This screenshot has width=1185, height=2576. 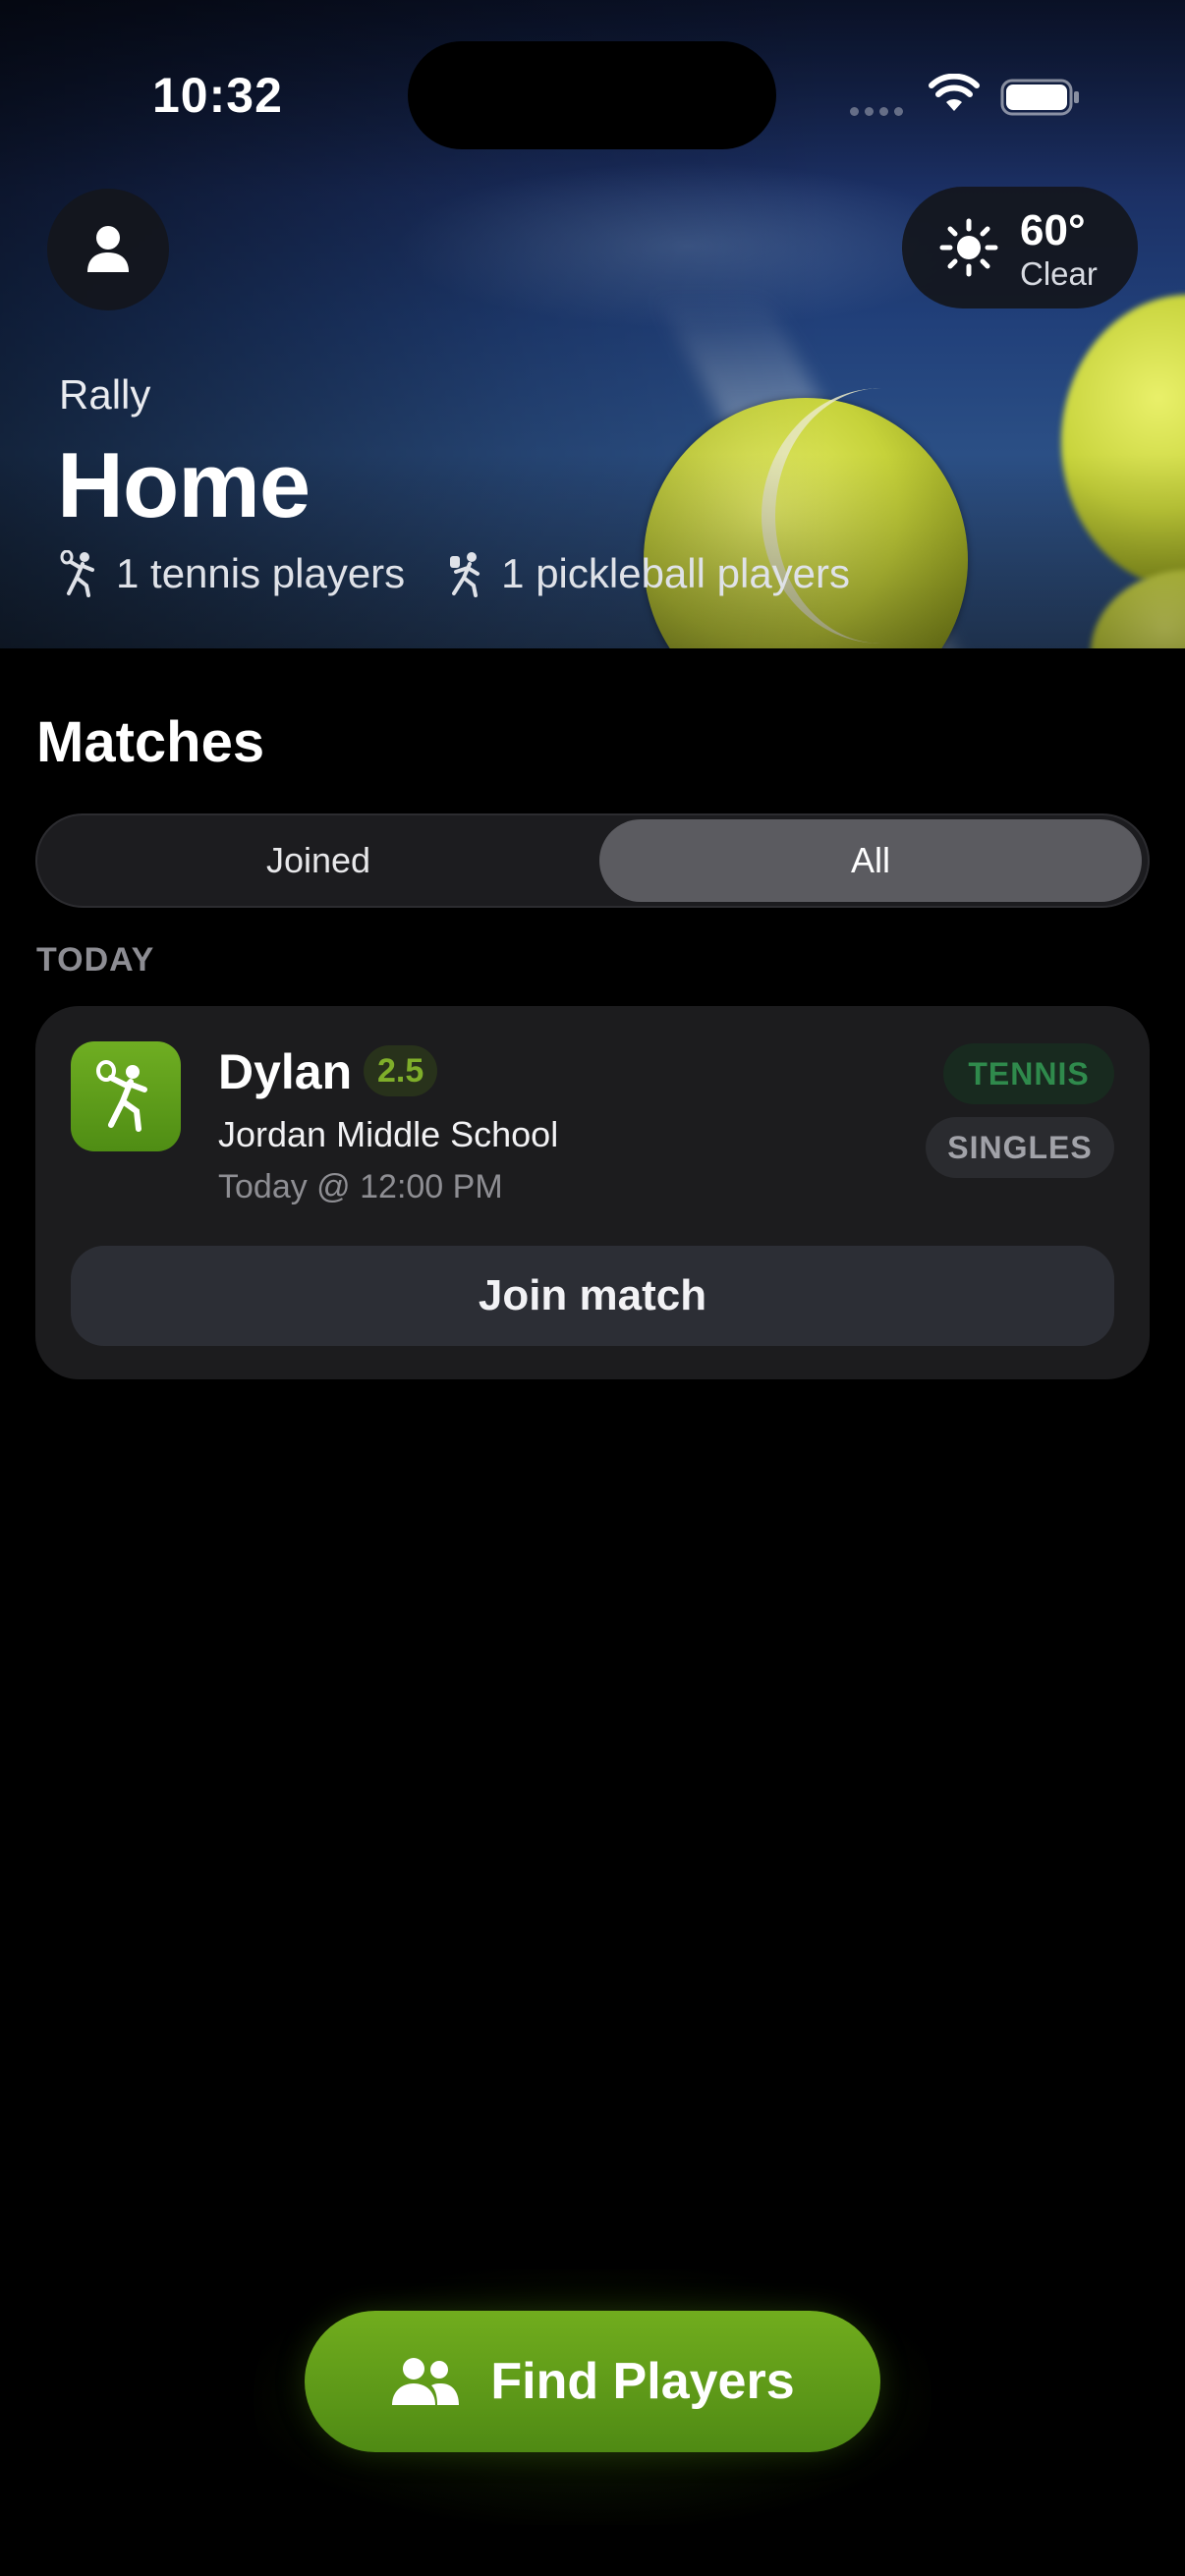 I want to click on pickleball-player-icon, so click(x=465, y=574).